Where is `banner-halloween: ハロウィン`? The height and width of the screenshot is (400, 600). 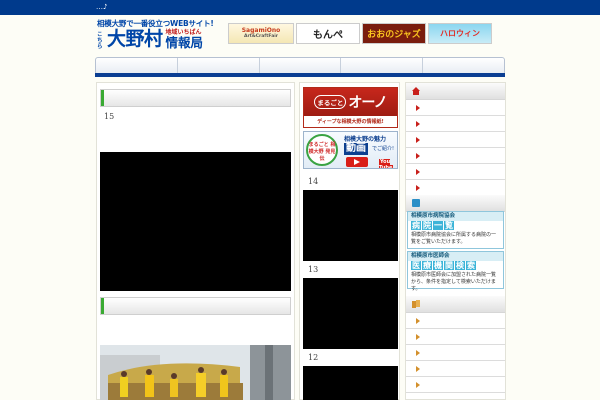 banner-halloween: ハロウィン is located at coordinates (460, 33).